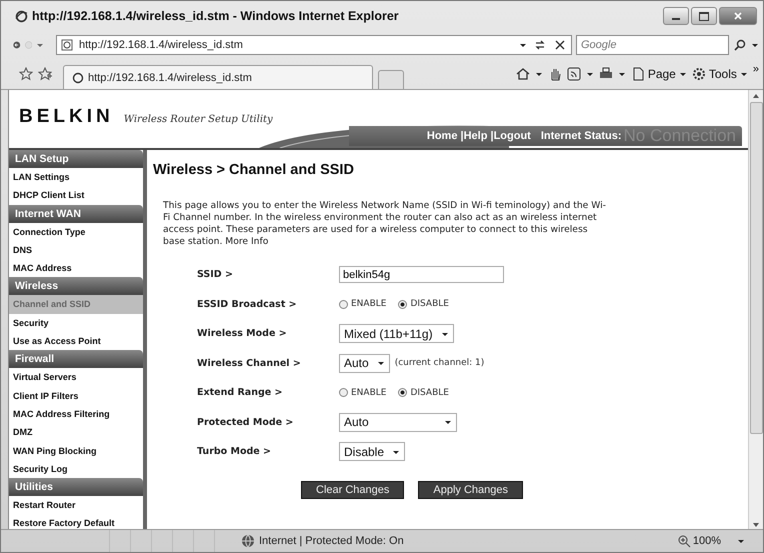 The height and width of the screenshot is (553, 764). Describe the element at coordinates (76, 469) in the screenshot. I see `sidebar-item: Security Log` at that location.